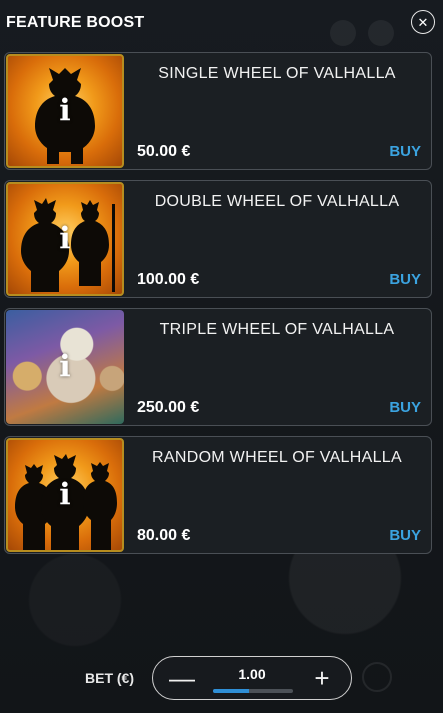  I want to click on faded-grid-icon, so click(381, 33).